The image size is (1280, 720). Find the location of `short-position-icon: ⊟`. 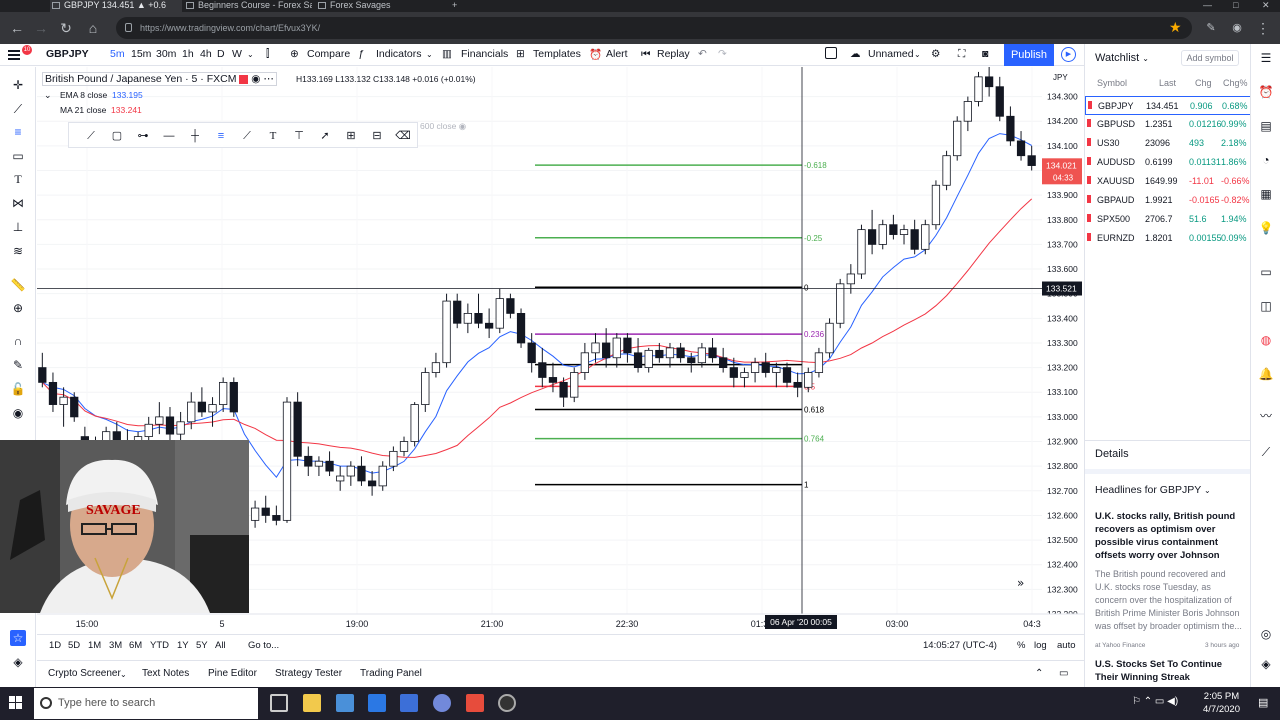

short-position-icon: ⊟ is located at coordinates (377, 136).